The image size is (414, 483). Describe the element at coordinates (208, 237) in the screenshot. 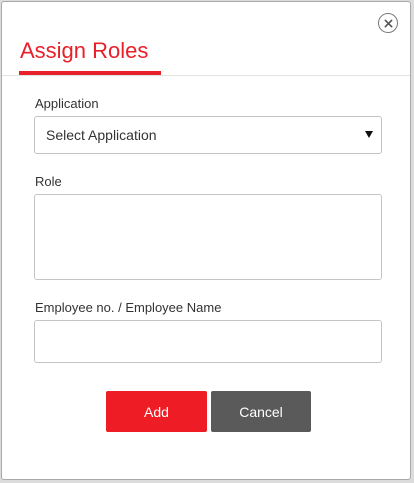

I see `role-field` at that location.